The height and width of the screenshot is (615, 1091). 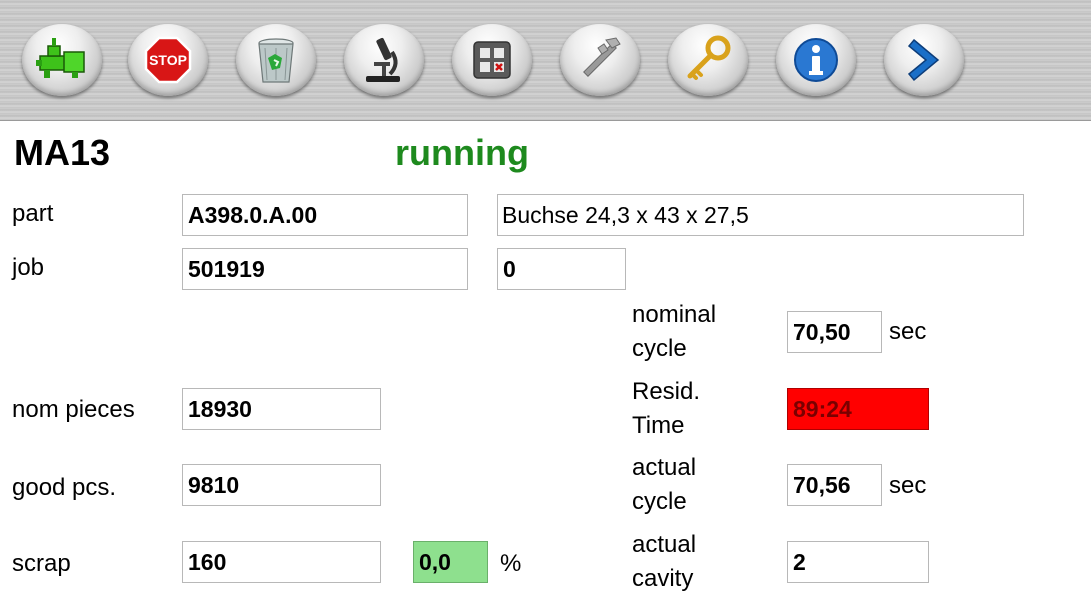 I want to click on trash-button, so click(x=276, y=60).